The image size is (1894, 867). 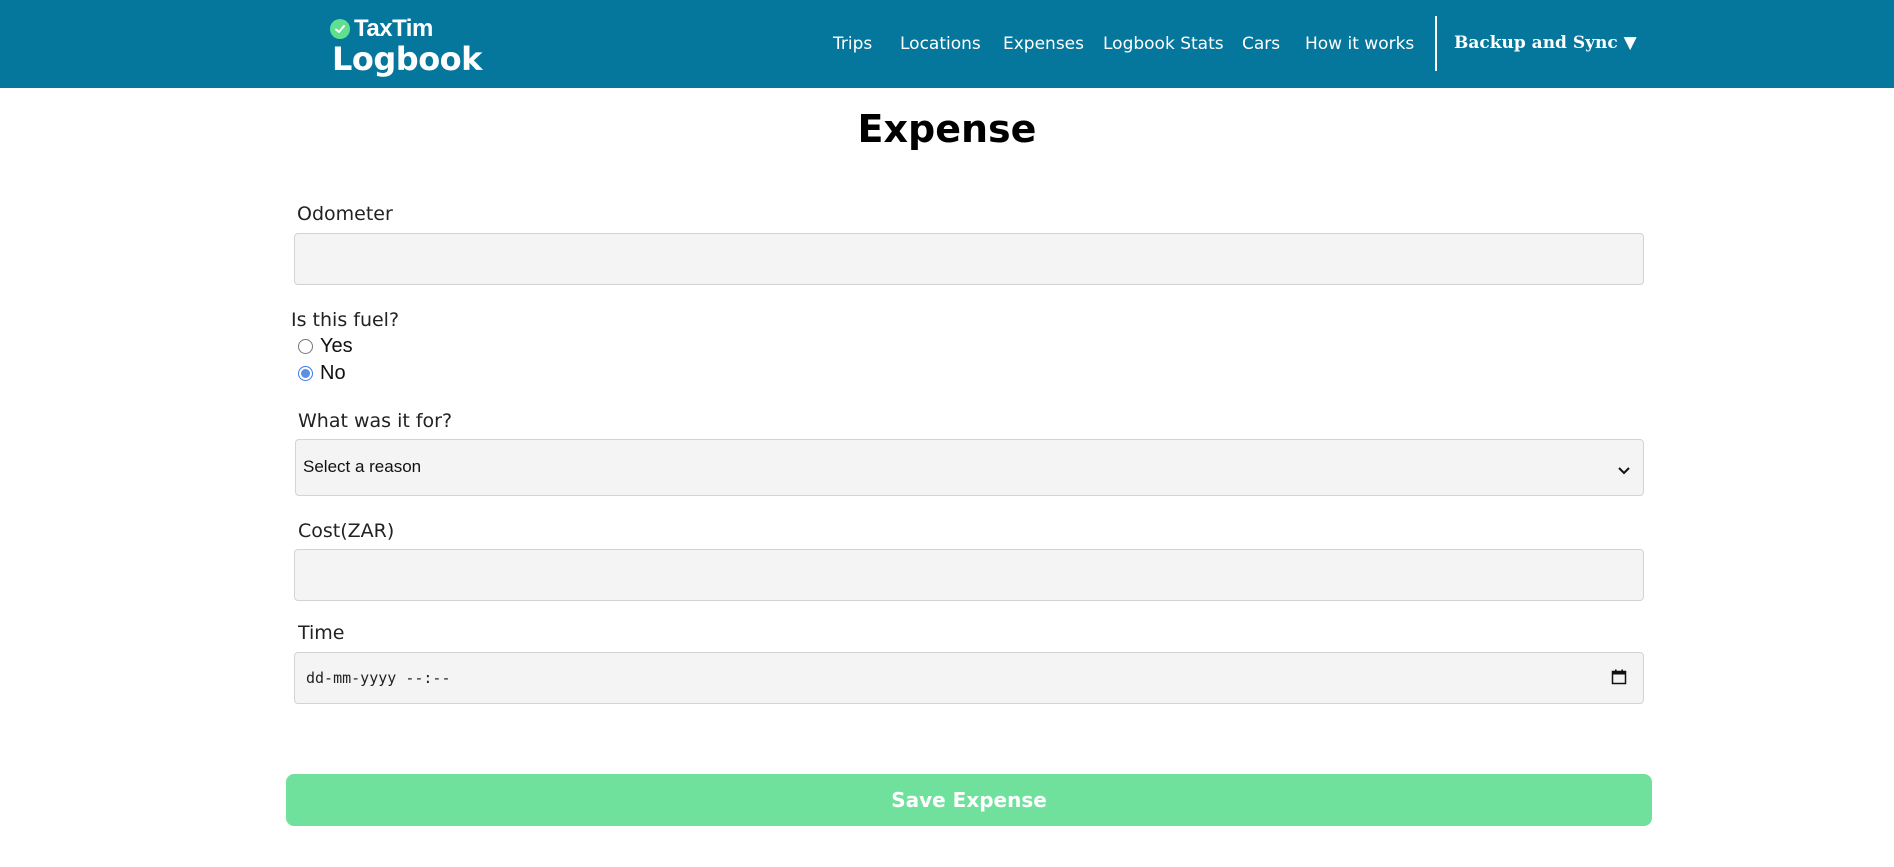 What do you see at coordinates (969, 575) in the screenshot?
I see `cost-input` at bounding box center [969, 575].